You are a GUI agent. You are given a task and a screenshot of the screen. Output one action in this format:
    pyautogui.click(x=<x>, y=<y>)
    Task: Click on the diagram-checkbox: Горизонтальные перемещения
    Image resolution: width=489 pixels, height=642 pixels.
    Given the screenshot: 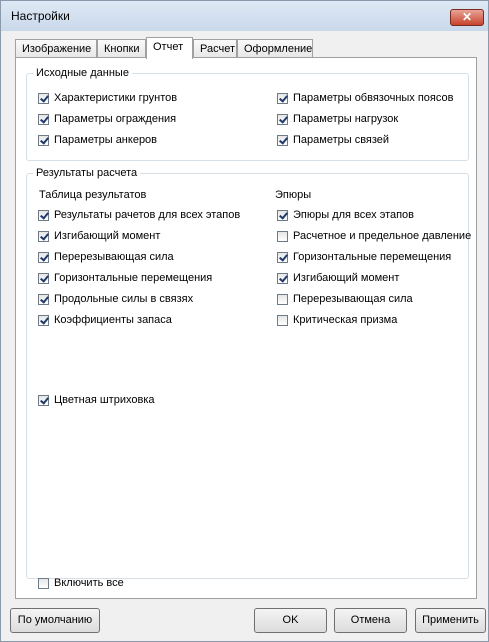 What is the action you would take?
    pyautogui.click(x=364, y=257)
    